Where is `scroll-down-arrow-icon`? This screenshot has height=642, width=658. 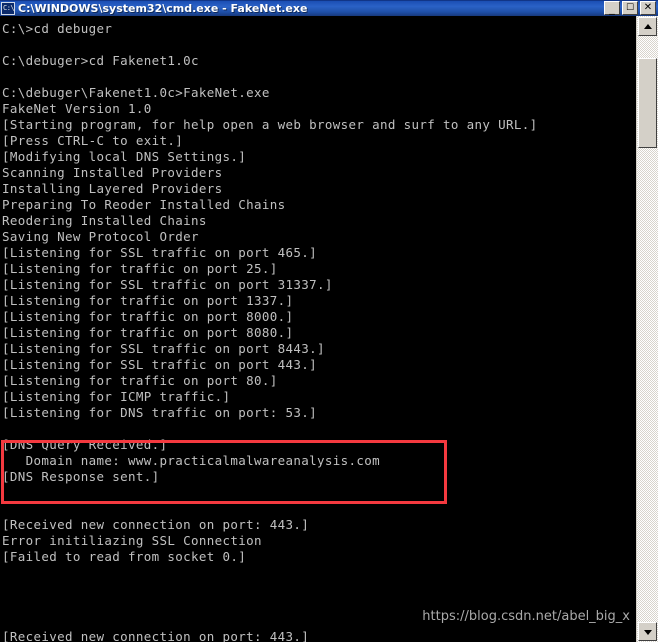 scroll-down-arrow-icon is located at coordinates (647, 631).